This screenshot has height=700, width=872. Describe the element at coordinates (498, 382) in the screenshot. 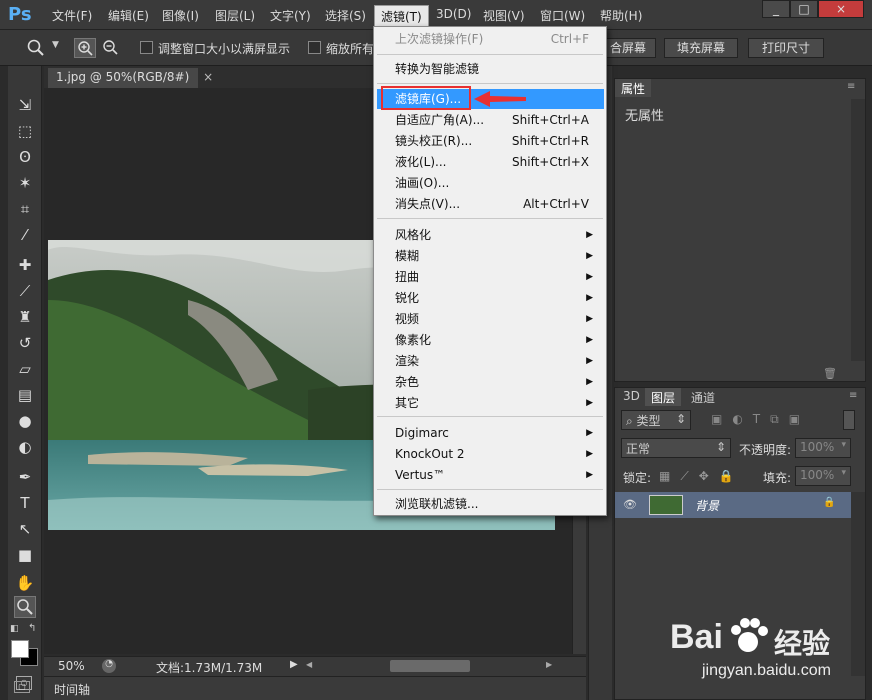

I see `menu-item-noise: 杂色 ▶` at that location.